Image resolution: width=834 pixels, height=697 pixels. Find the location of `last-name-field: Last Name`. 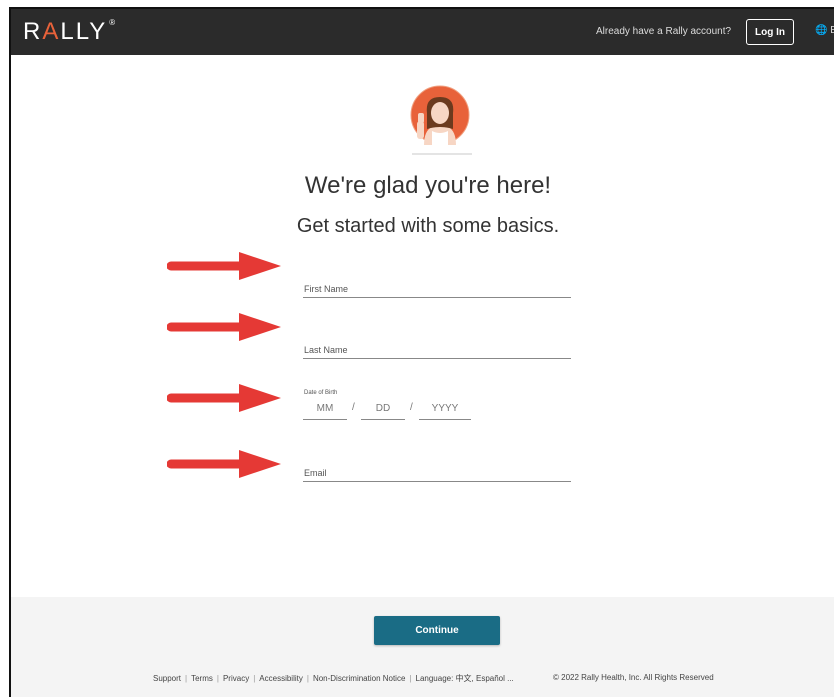

last-name-field: Last Name is located at coordinates (437, 347).